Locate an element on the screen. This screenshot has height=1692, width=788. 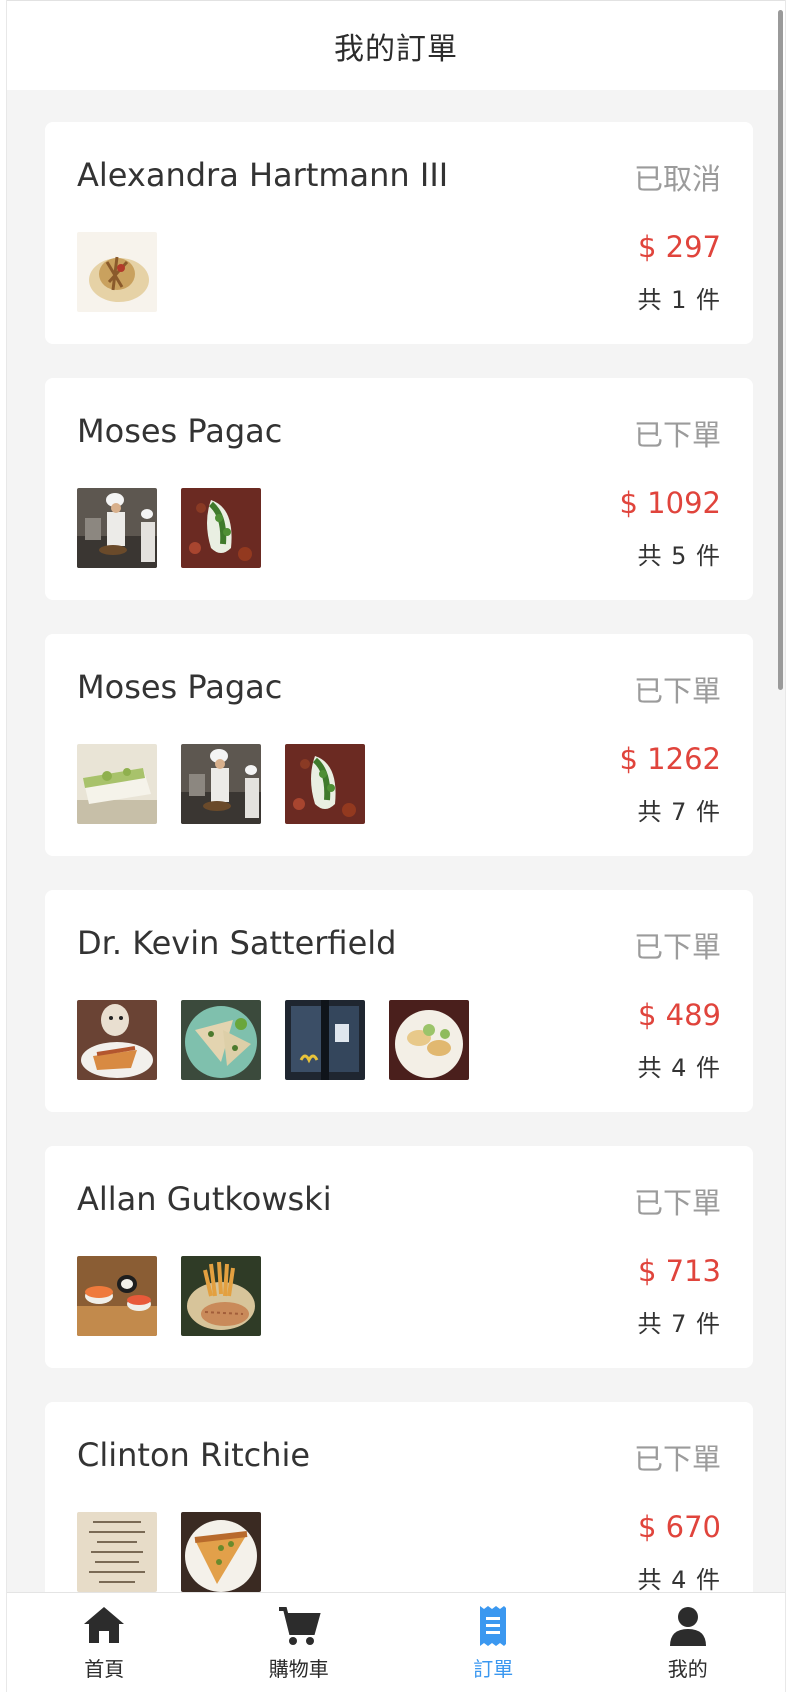
tab-home-label: 首頁 is located at coordinates (104, 1669).